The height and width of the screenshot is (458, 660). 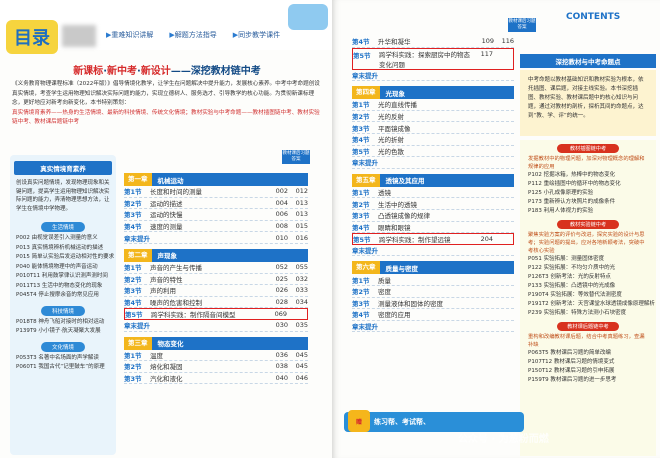 I want to click on toc-row: 第1节 质量, so click(x=433, y=280).